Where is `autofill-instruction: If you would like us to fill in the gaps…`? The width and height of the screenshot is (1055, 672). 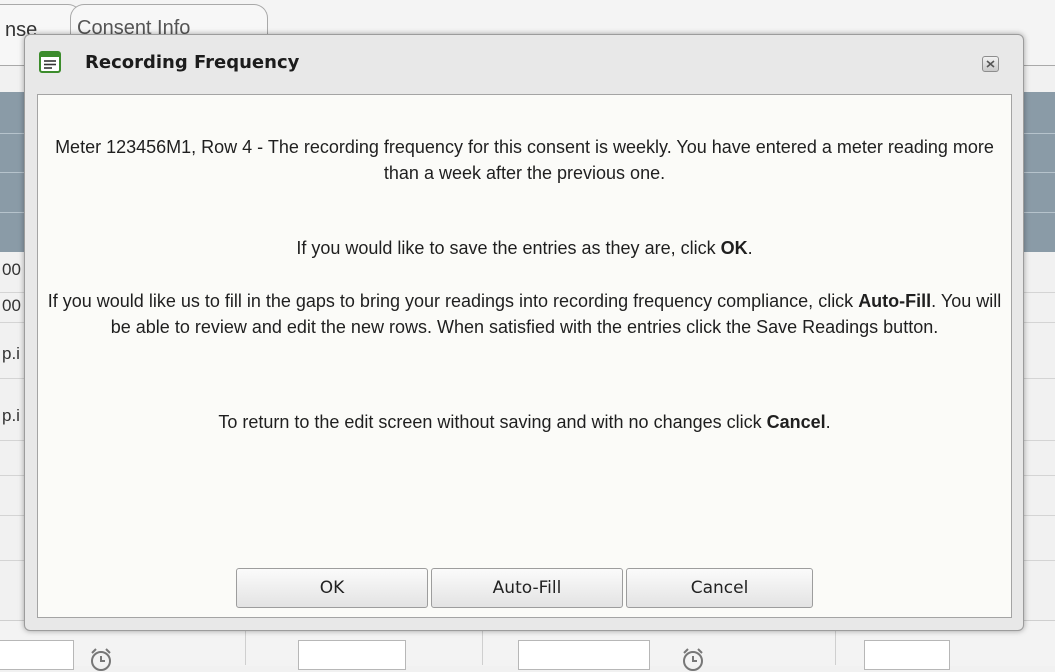
autofill-instruction: If you would like us to fill in the gaps… is located at coordinates (524, 314).